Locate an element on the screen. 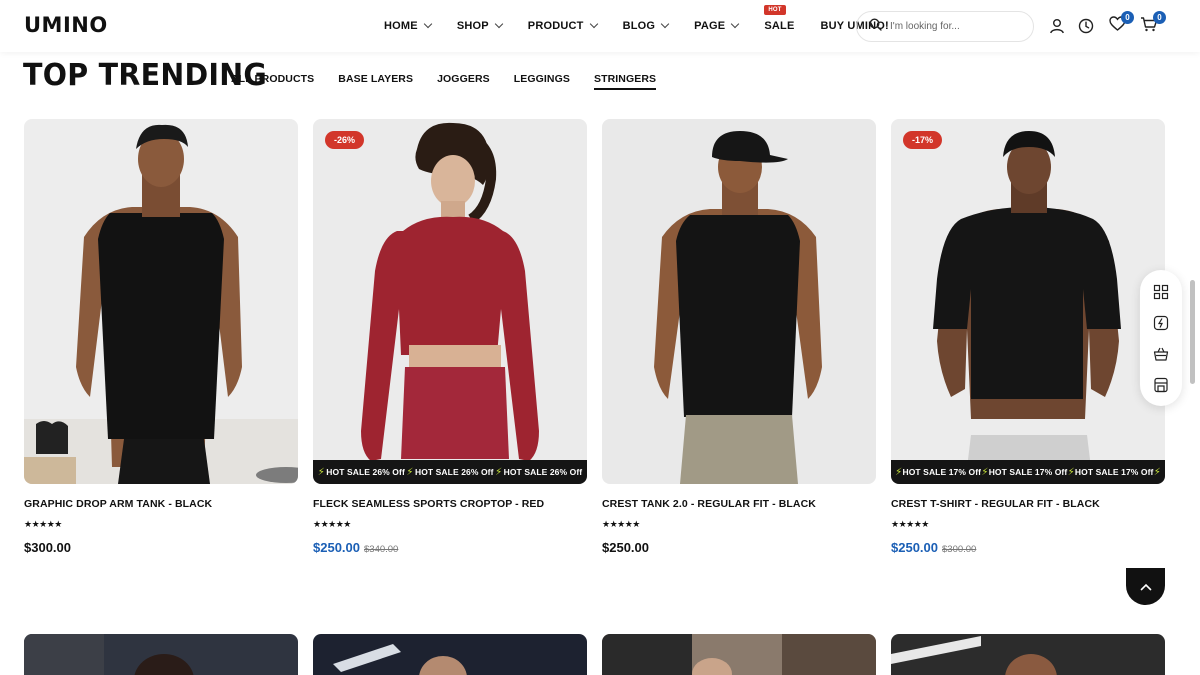  tab-base-layers: BASE LAYERS is located at coordinates (375, 81).